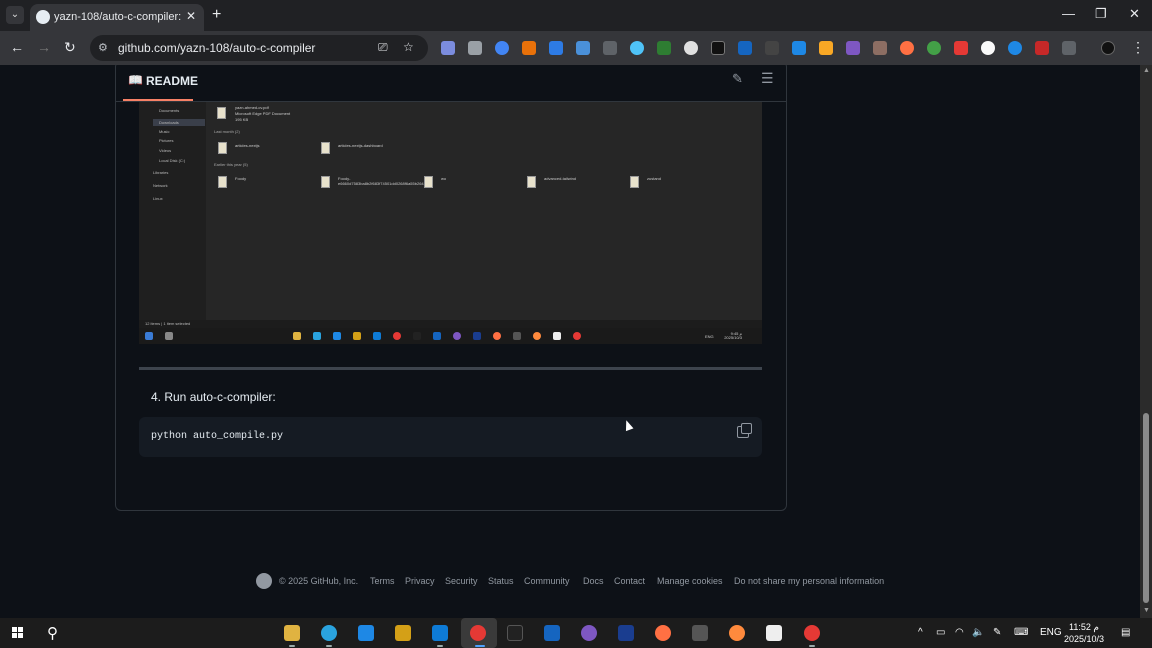 This screenshot has width=1152, height=648. I want to click on site-info-icon: ⚙, so click(103, 47).